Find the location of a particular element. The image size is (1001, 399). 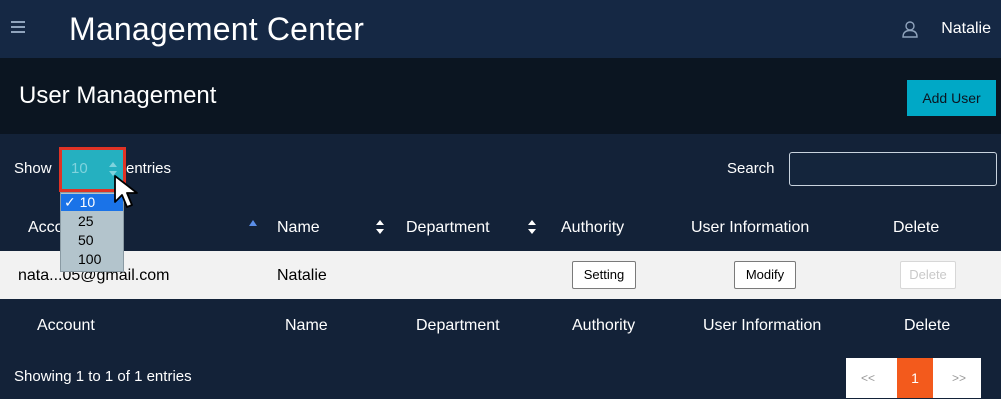

column-header-department: Department is located at coordinates (448, 228).